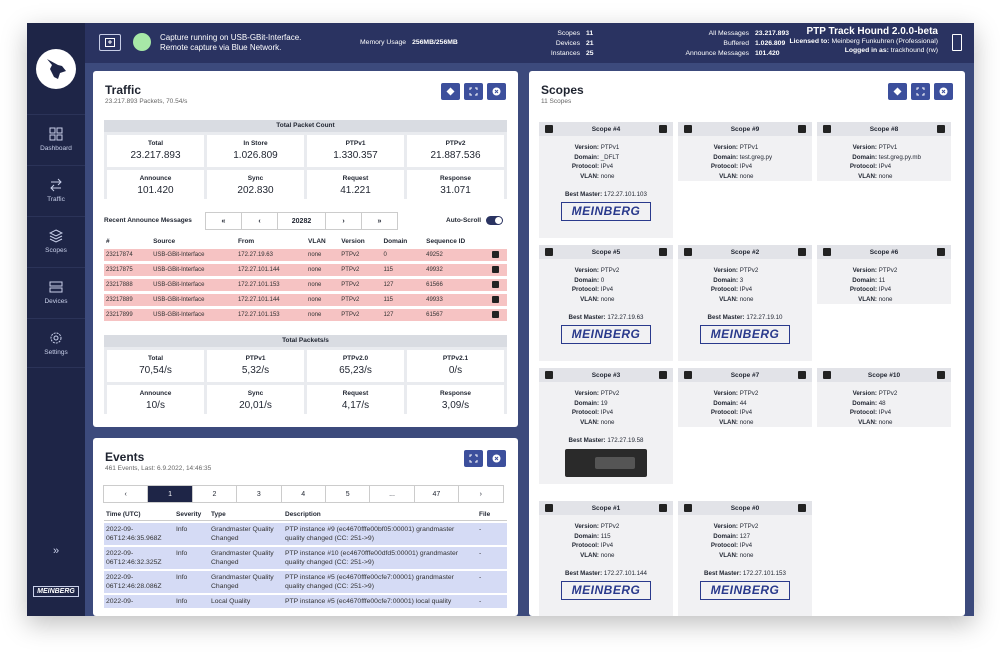 This screenshot has height=667, width=1000. I want to click on pager-button: 4, so click(303, 494).